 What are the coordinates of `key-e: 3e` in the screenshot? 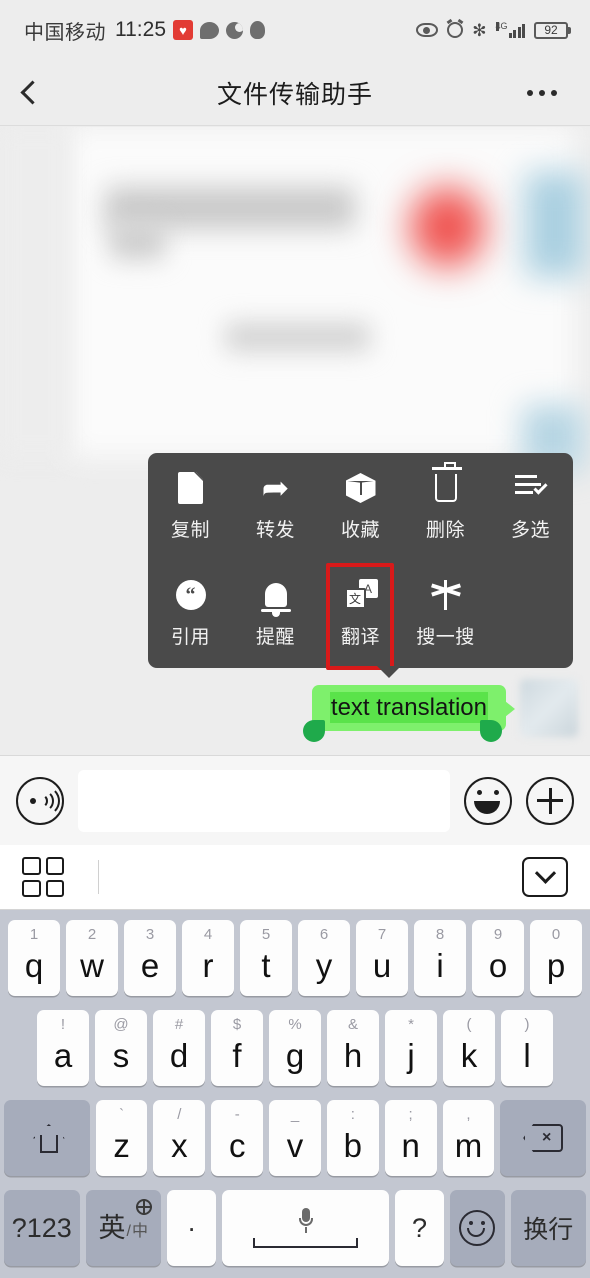 It's located at (150, 958).